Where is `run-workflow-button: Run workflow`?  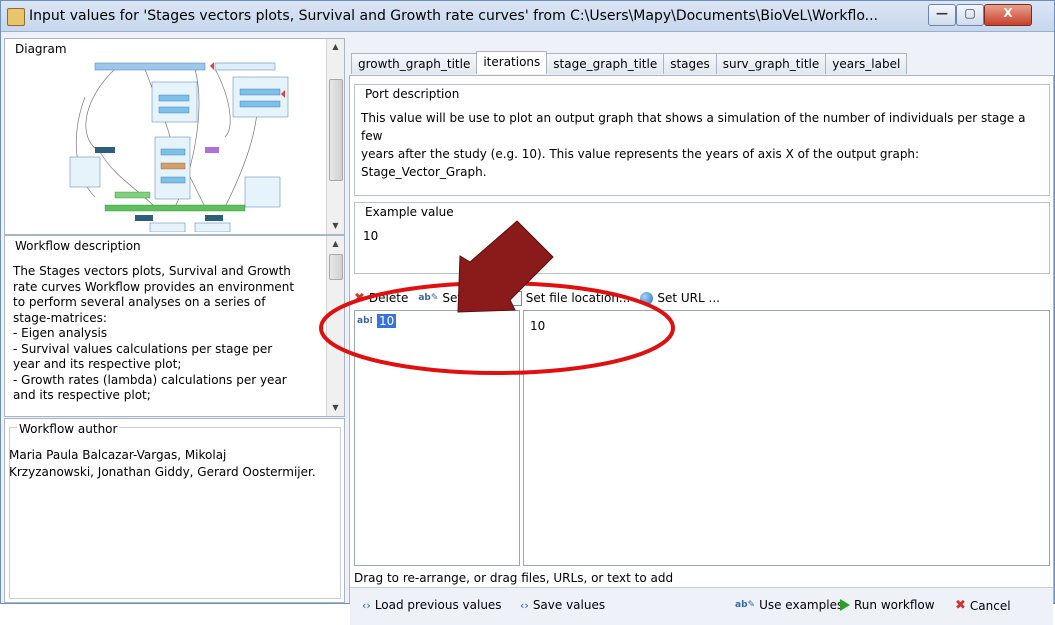 run-workflow-button: Run workflow is located at coordinates (887, 605).